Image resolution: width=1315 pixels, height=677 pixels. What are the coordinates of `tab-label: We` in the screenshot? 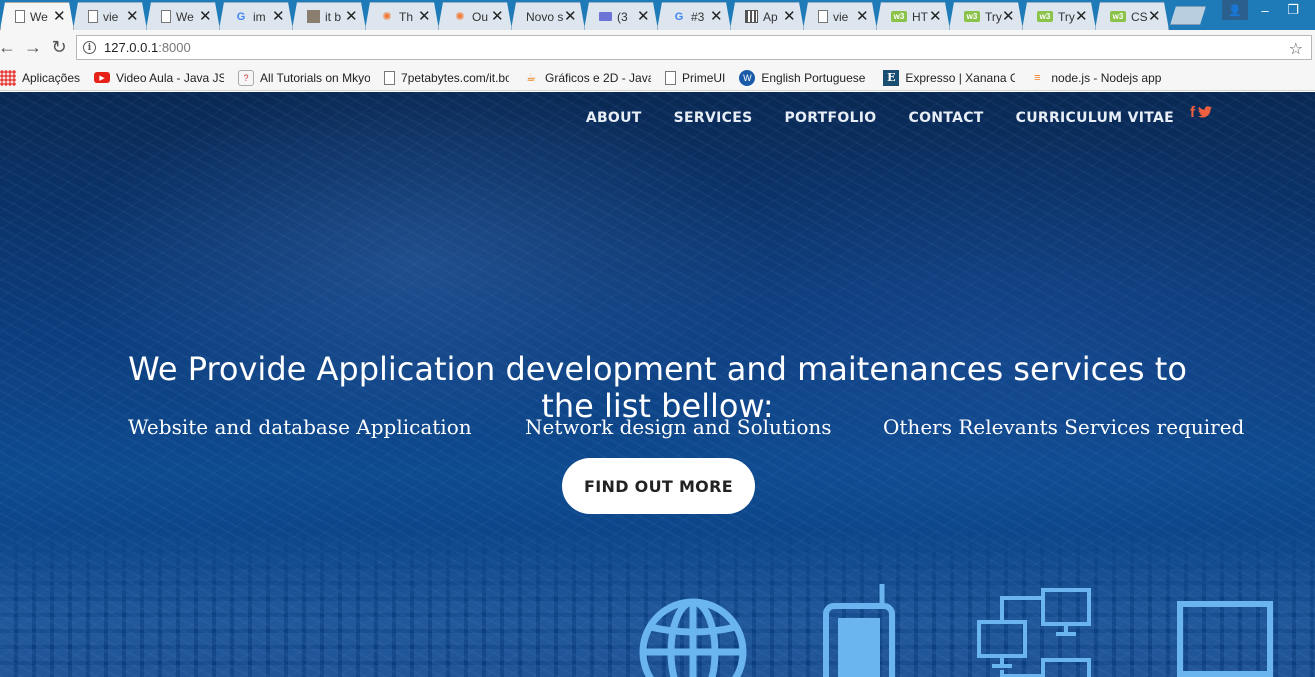 It's located at (185, 16).